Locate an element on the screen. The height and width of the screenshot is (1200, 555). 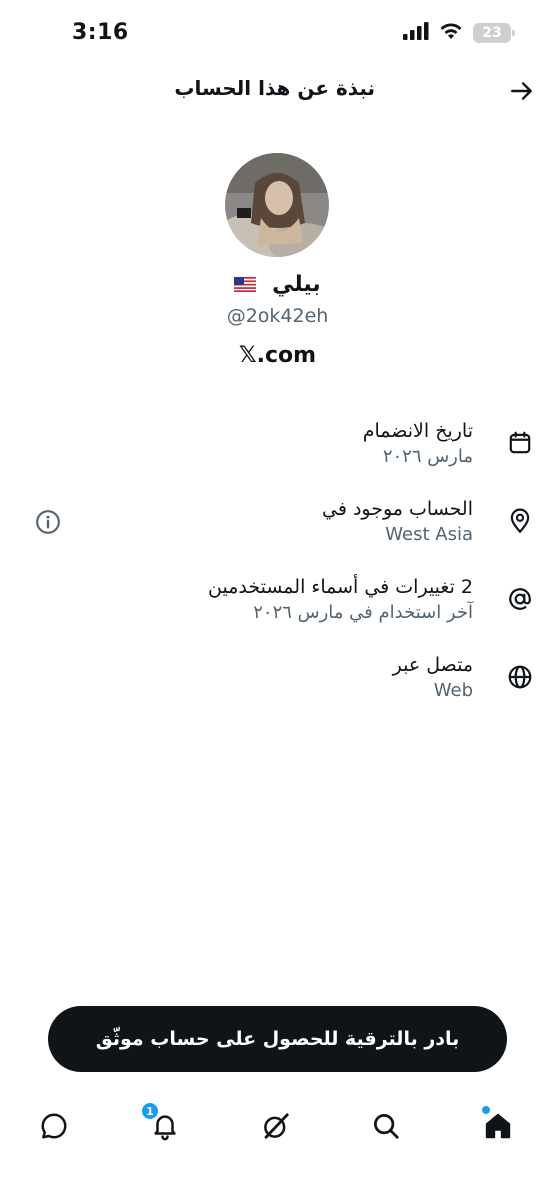
nav-grok is located at coordinates (276, 1126).